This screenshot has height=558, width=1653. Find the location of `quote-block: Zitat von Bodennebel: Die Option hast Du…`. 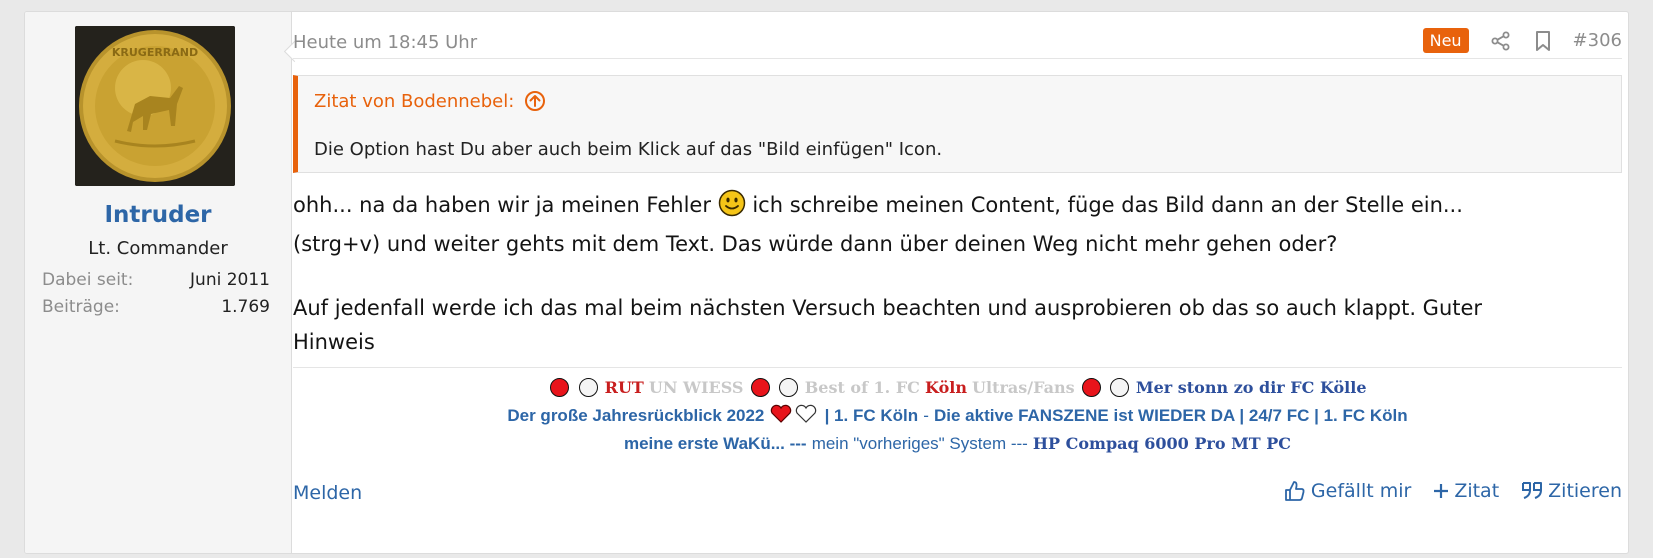

quote-block: Zitat von Bodennebel: Die Option hast Du… is located at coordinates (957, 124).